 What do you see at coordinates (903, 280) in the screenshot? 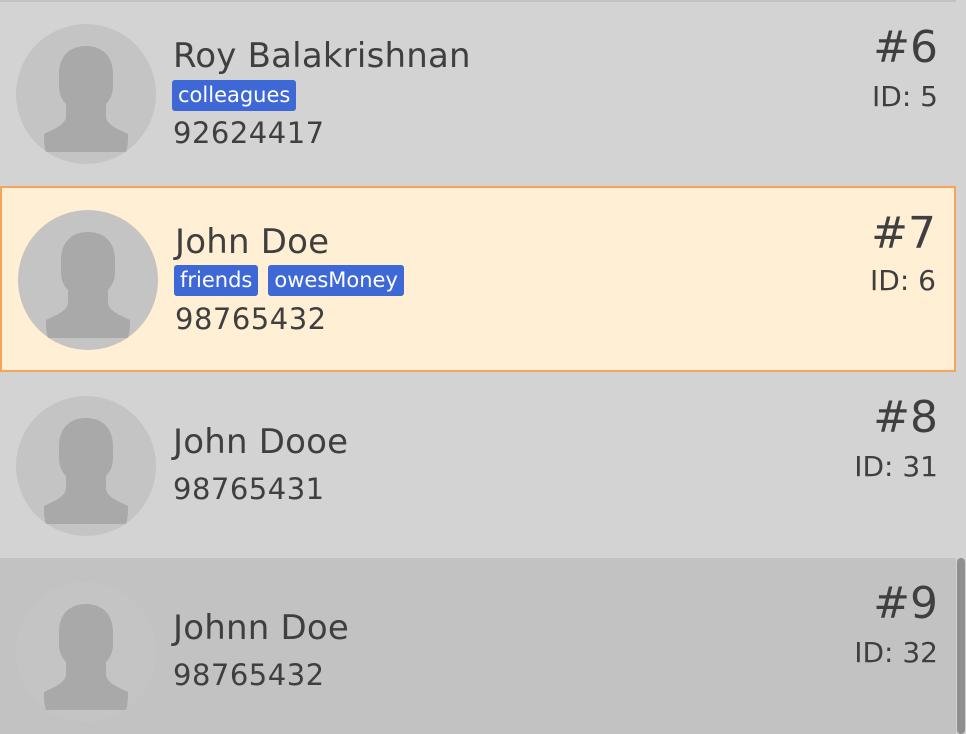
I see `person-id: ID: 6` at bounding box center [903, 280].